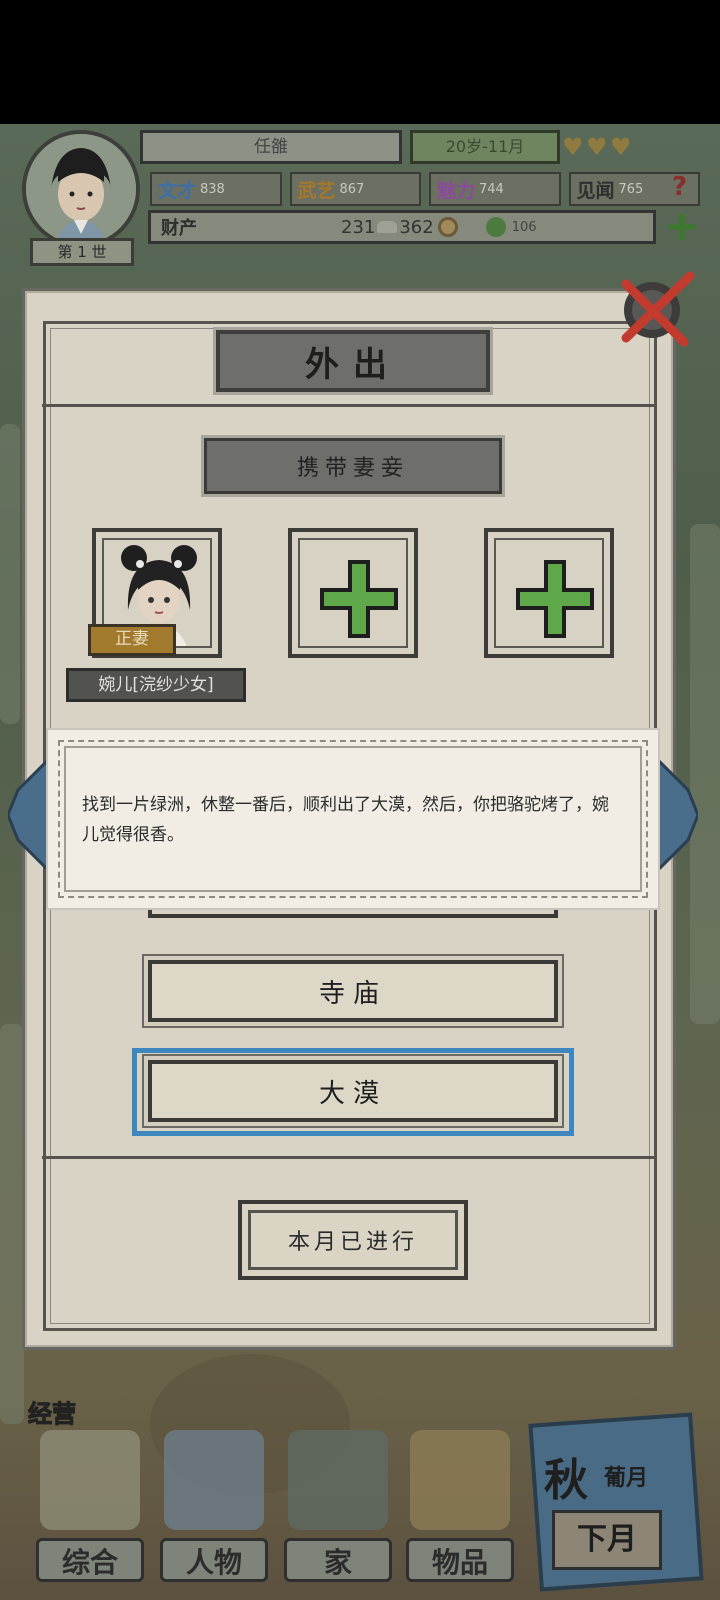 This screenshot has height=1600, width=720. I want to click on companion-section-plate: 携带妻妾, so click(353, 466).